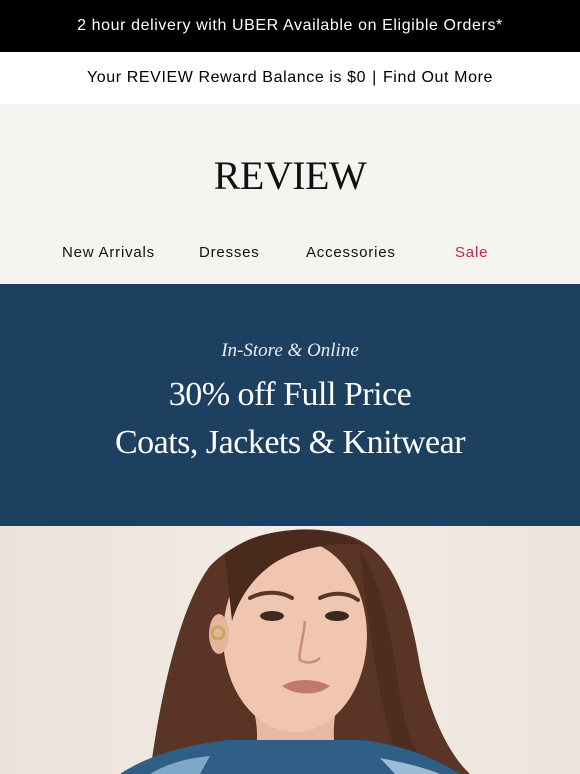 The image size is (580, 774). What do you see at coordinates (290, 350) in the screenshot?
I see `promo-subtitle: In-Store & Online` at bounding box center [290, 350].